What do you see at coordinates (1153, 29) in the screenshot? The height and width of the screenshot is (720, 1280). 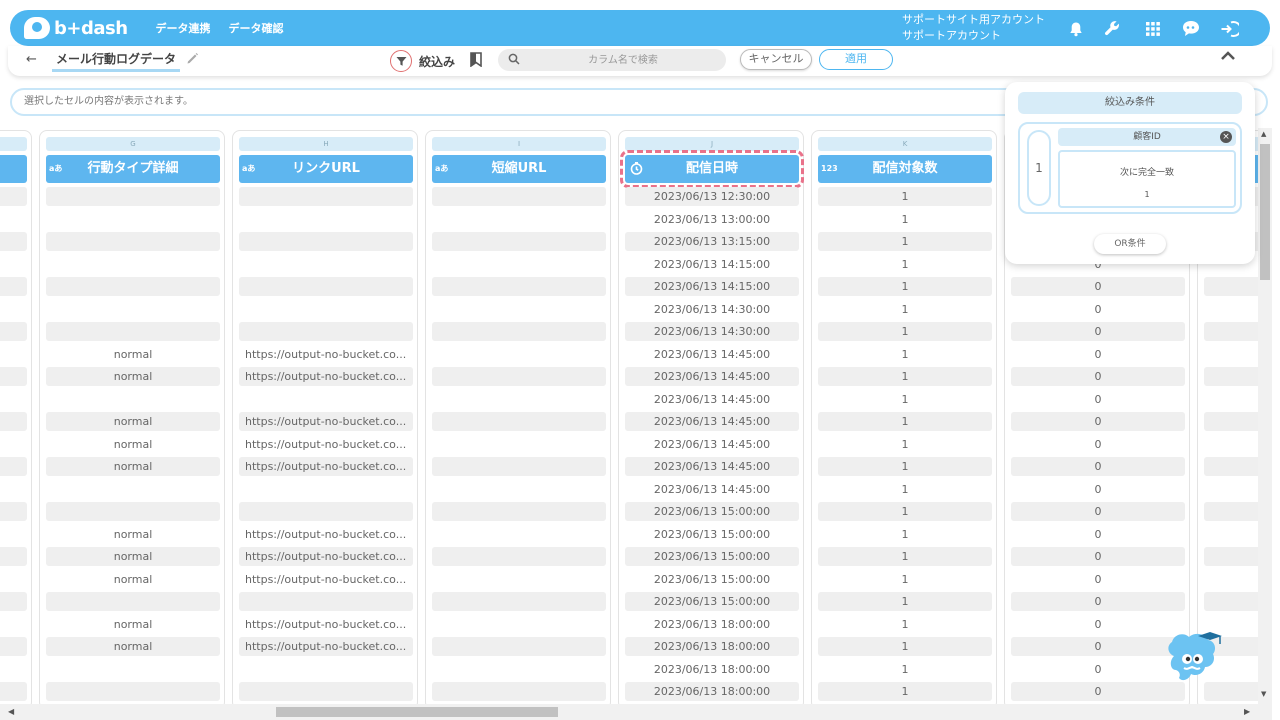 I see `apps-grid-icon` at bounding box center [1153, 29].